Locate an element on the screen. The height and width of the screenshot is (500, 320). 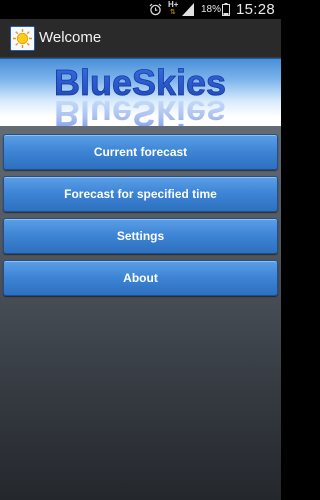
forecast-for-specified-time-button: Forecast for specified time is located at coordinates (140, 194).